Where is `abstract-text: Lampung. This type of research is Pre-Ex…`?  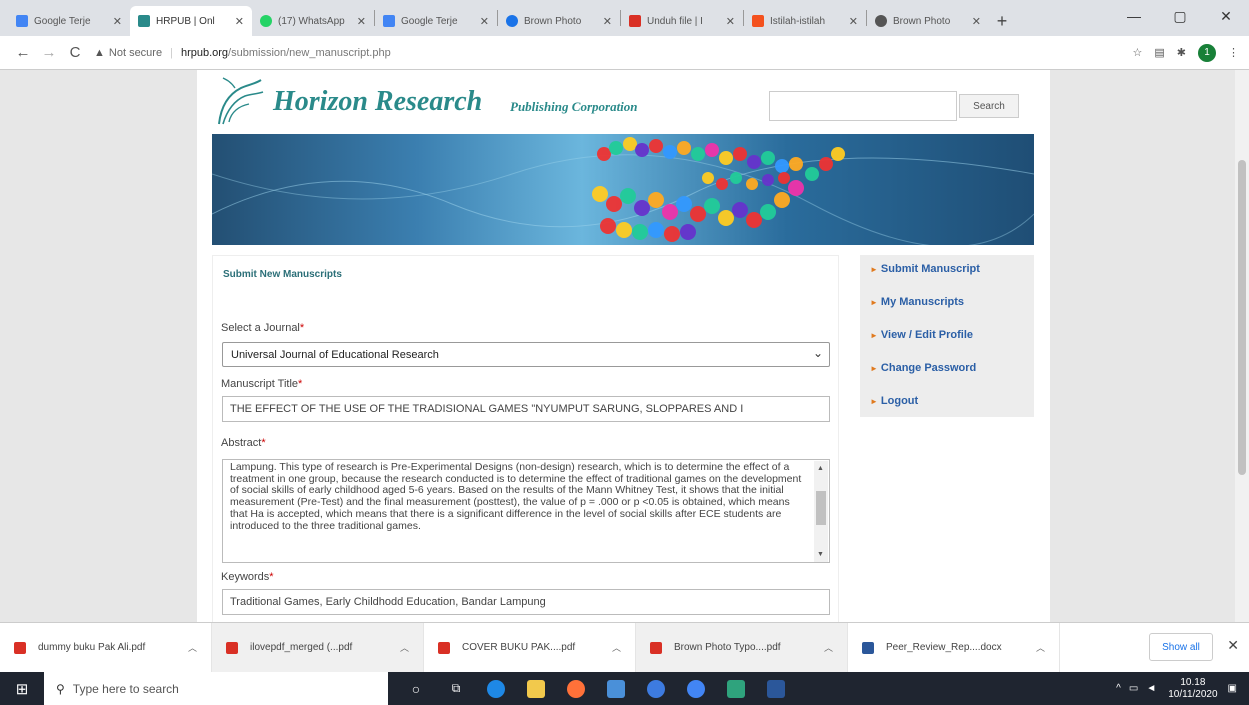 abstract-text: Lampung. This type of research is Pre-Ex… is located at coordinates (516, 496).